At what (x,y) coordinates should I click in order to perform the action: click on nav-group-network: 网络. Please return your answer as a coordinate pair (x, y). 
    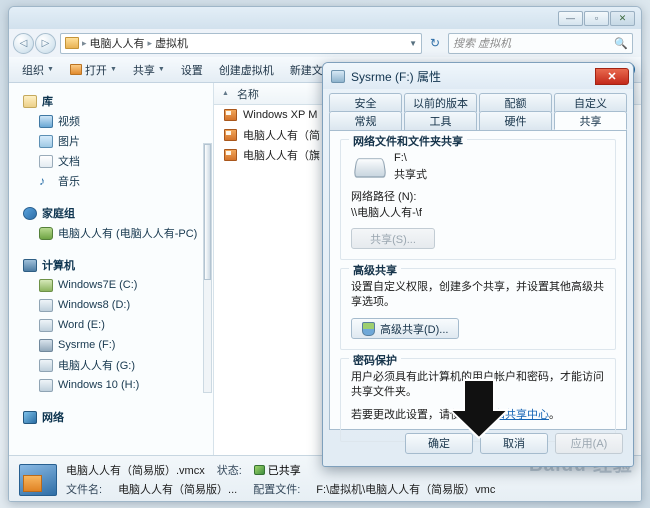
    Looking at the image, I should click on (111, 417).